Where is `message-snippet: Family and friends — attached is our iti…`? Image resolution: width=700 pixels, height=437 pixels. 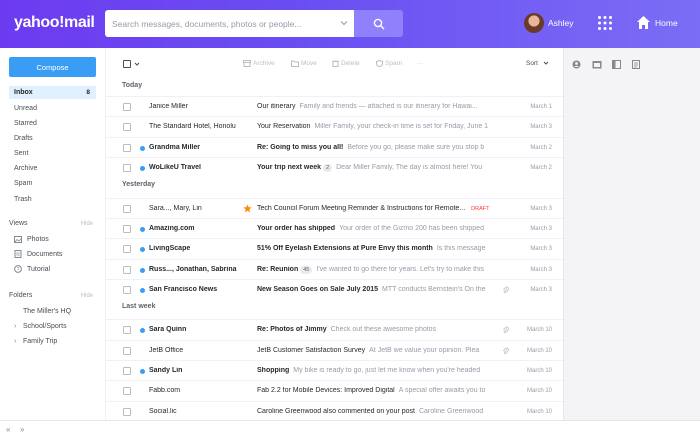 message-snippet: Family and friends — attached is our iti… is located at coordinates (388, 106).